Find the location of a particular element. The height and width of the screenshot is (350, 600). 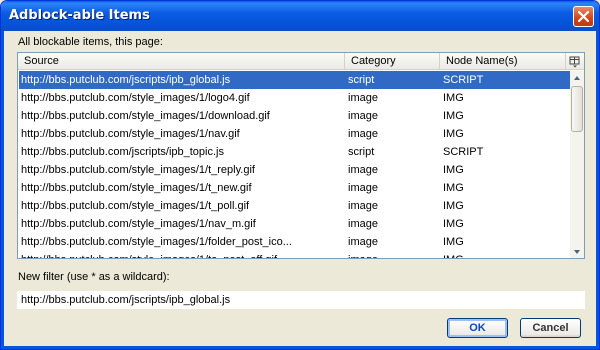

column-header-node-names: Node Name(s) is located at coordinates (503, 61).